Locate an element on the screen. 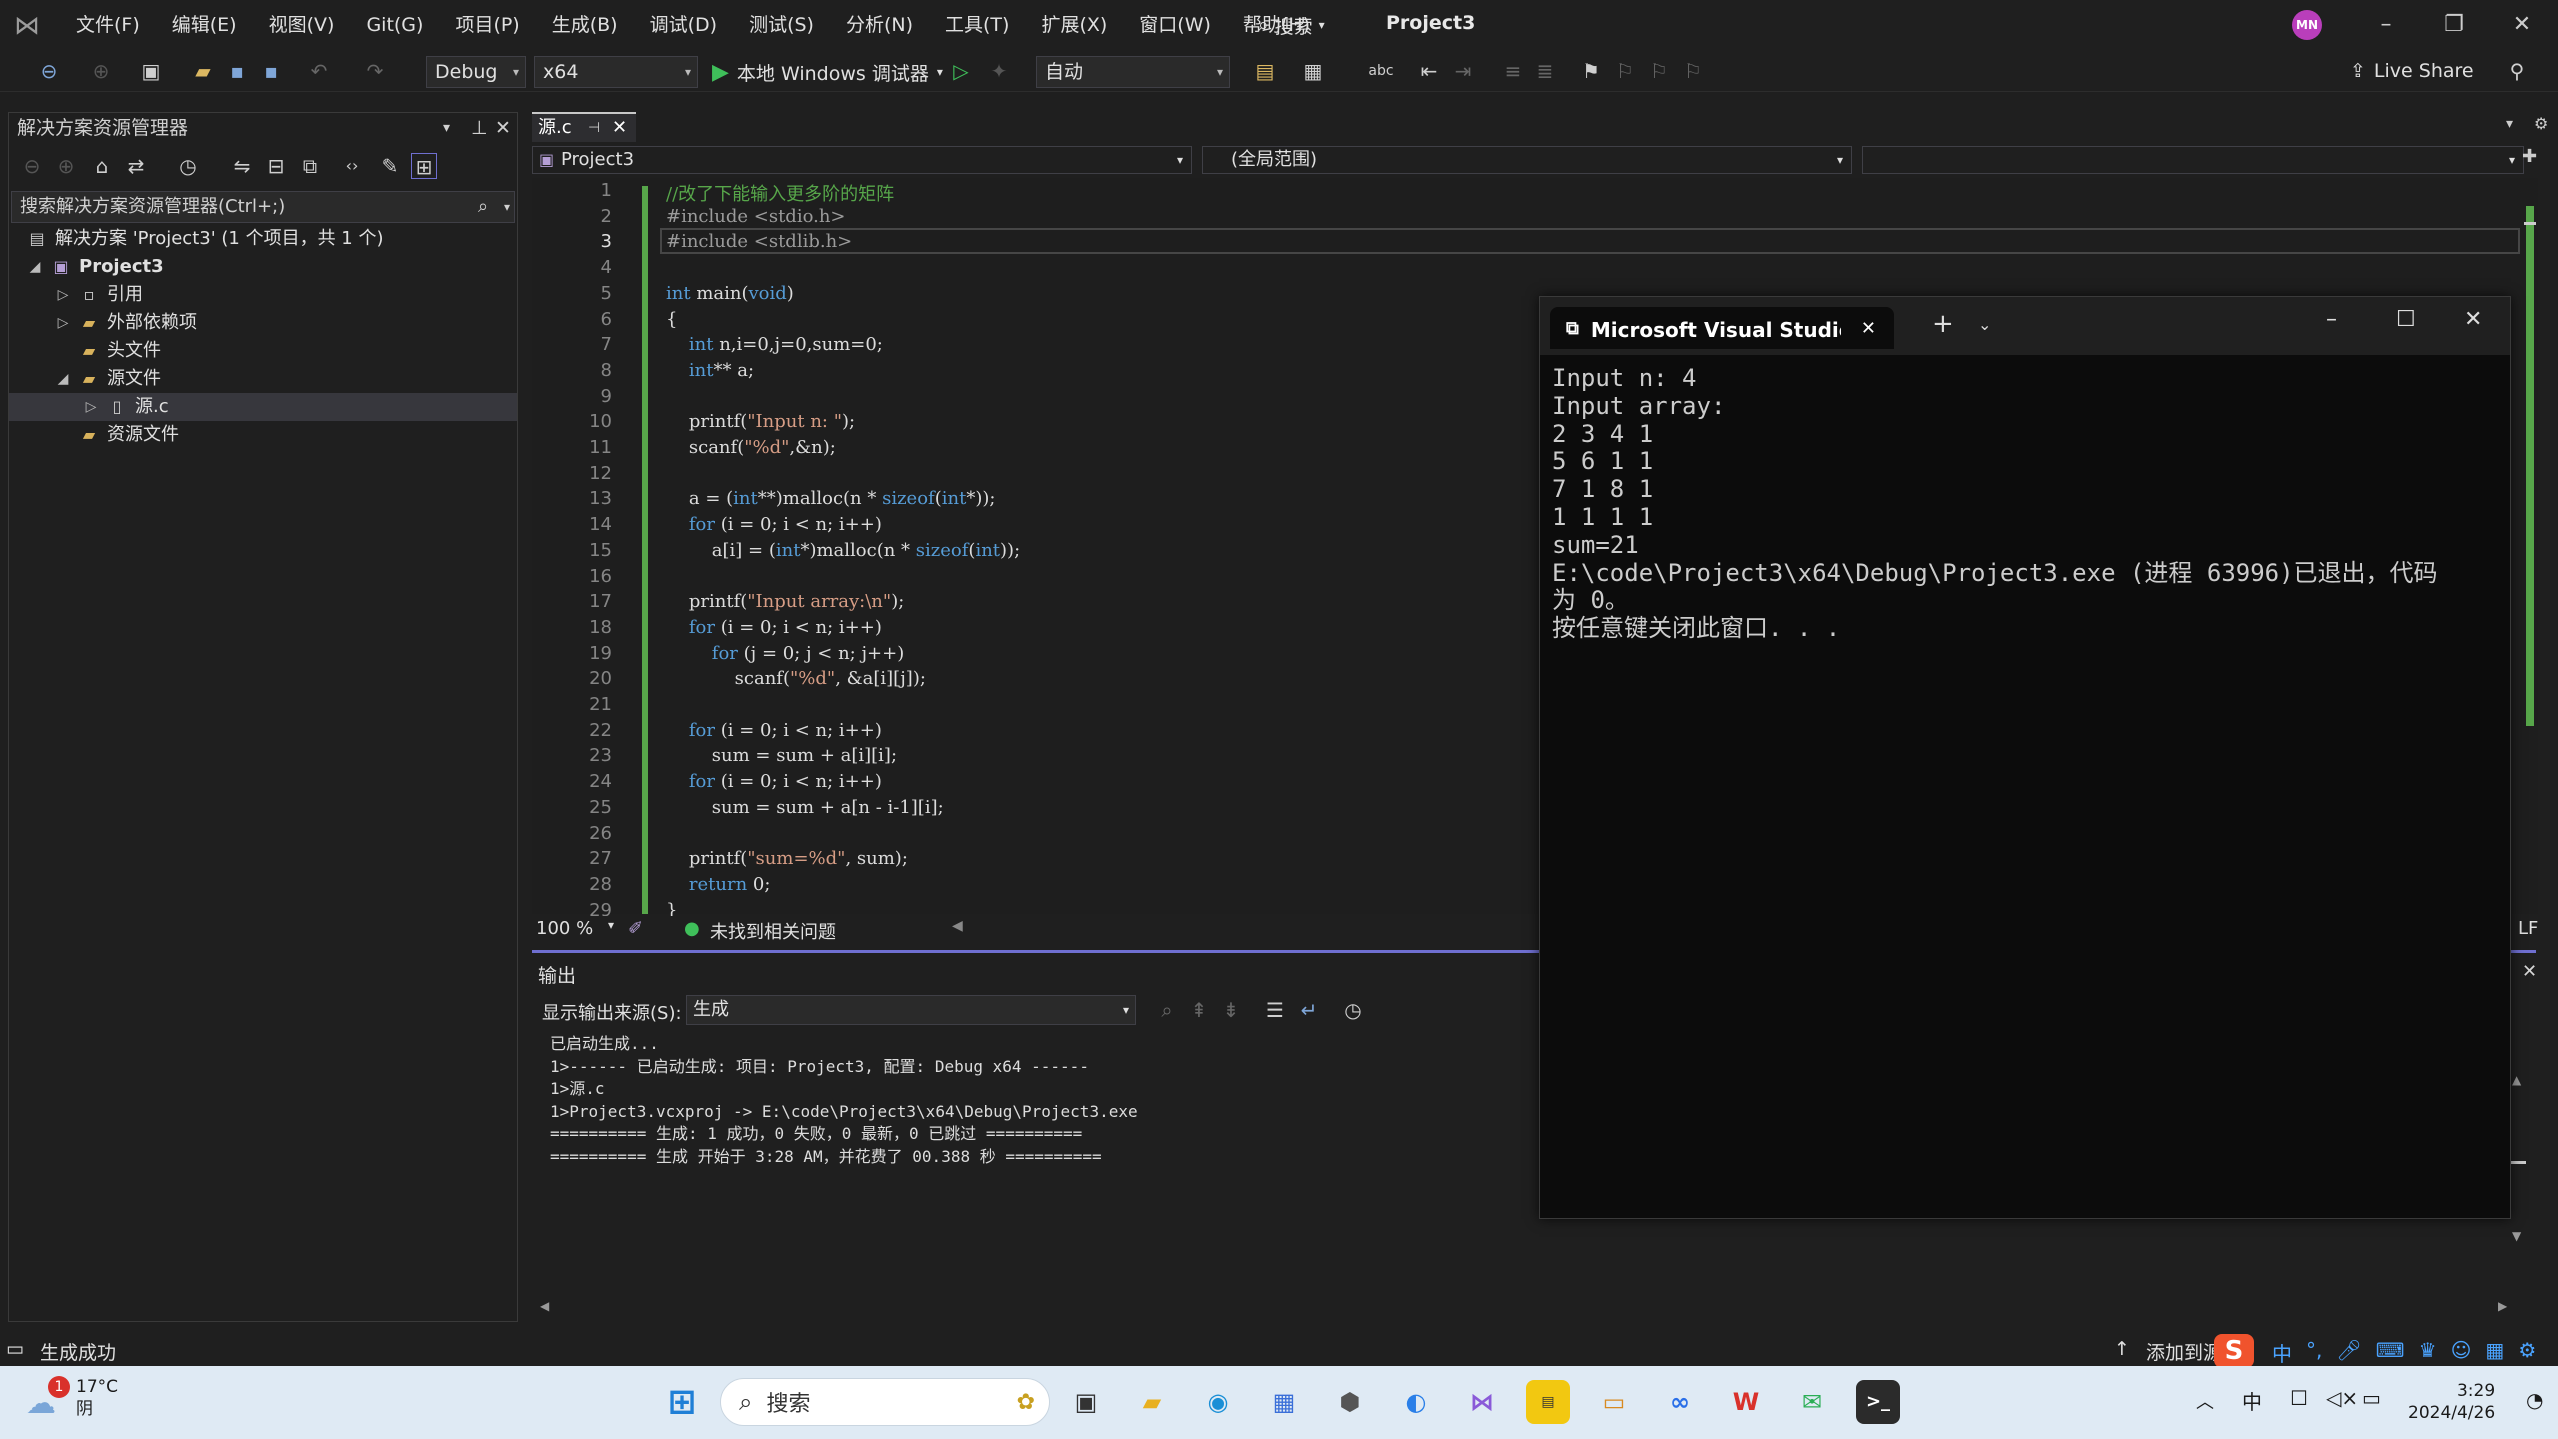 The image size is (2558, 1439). taskbar-search: ⌕ 搜索 ✿ is located at coordinates (885, 1402).